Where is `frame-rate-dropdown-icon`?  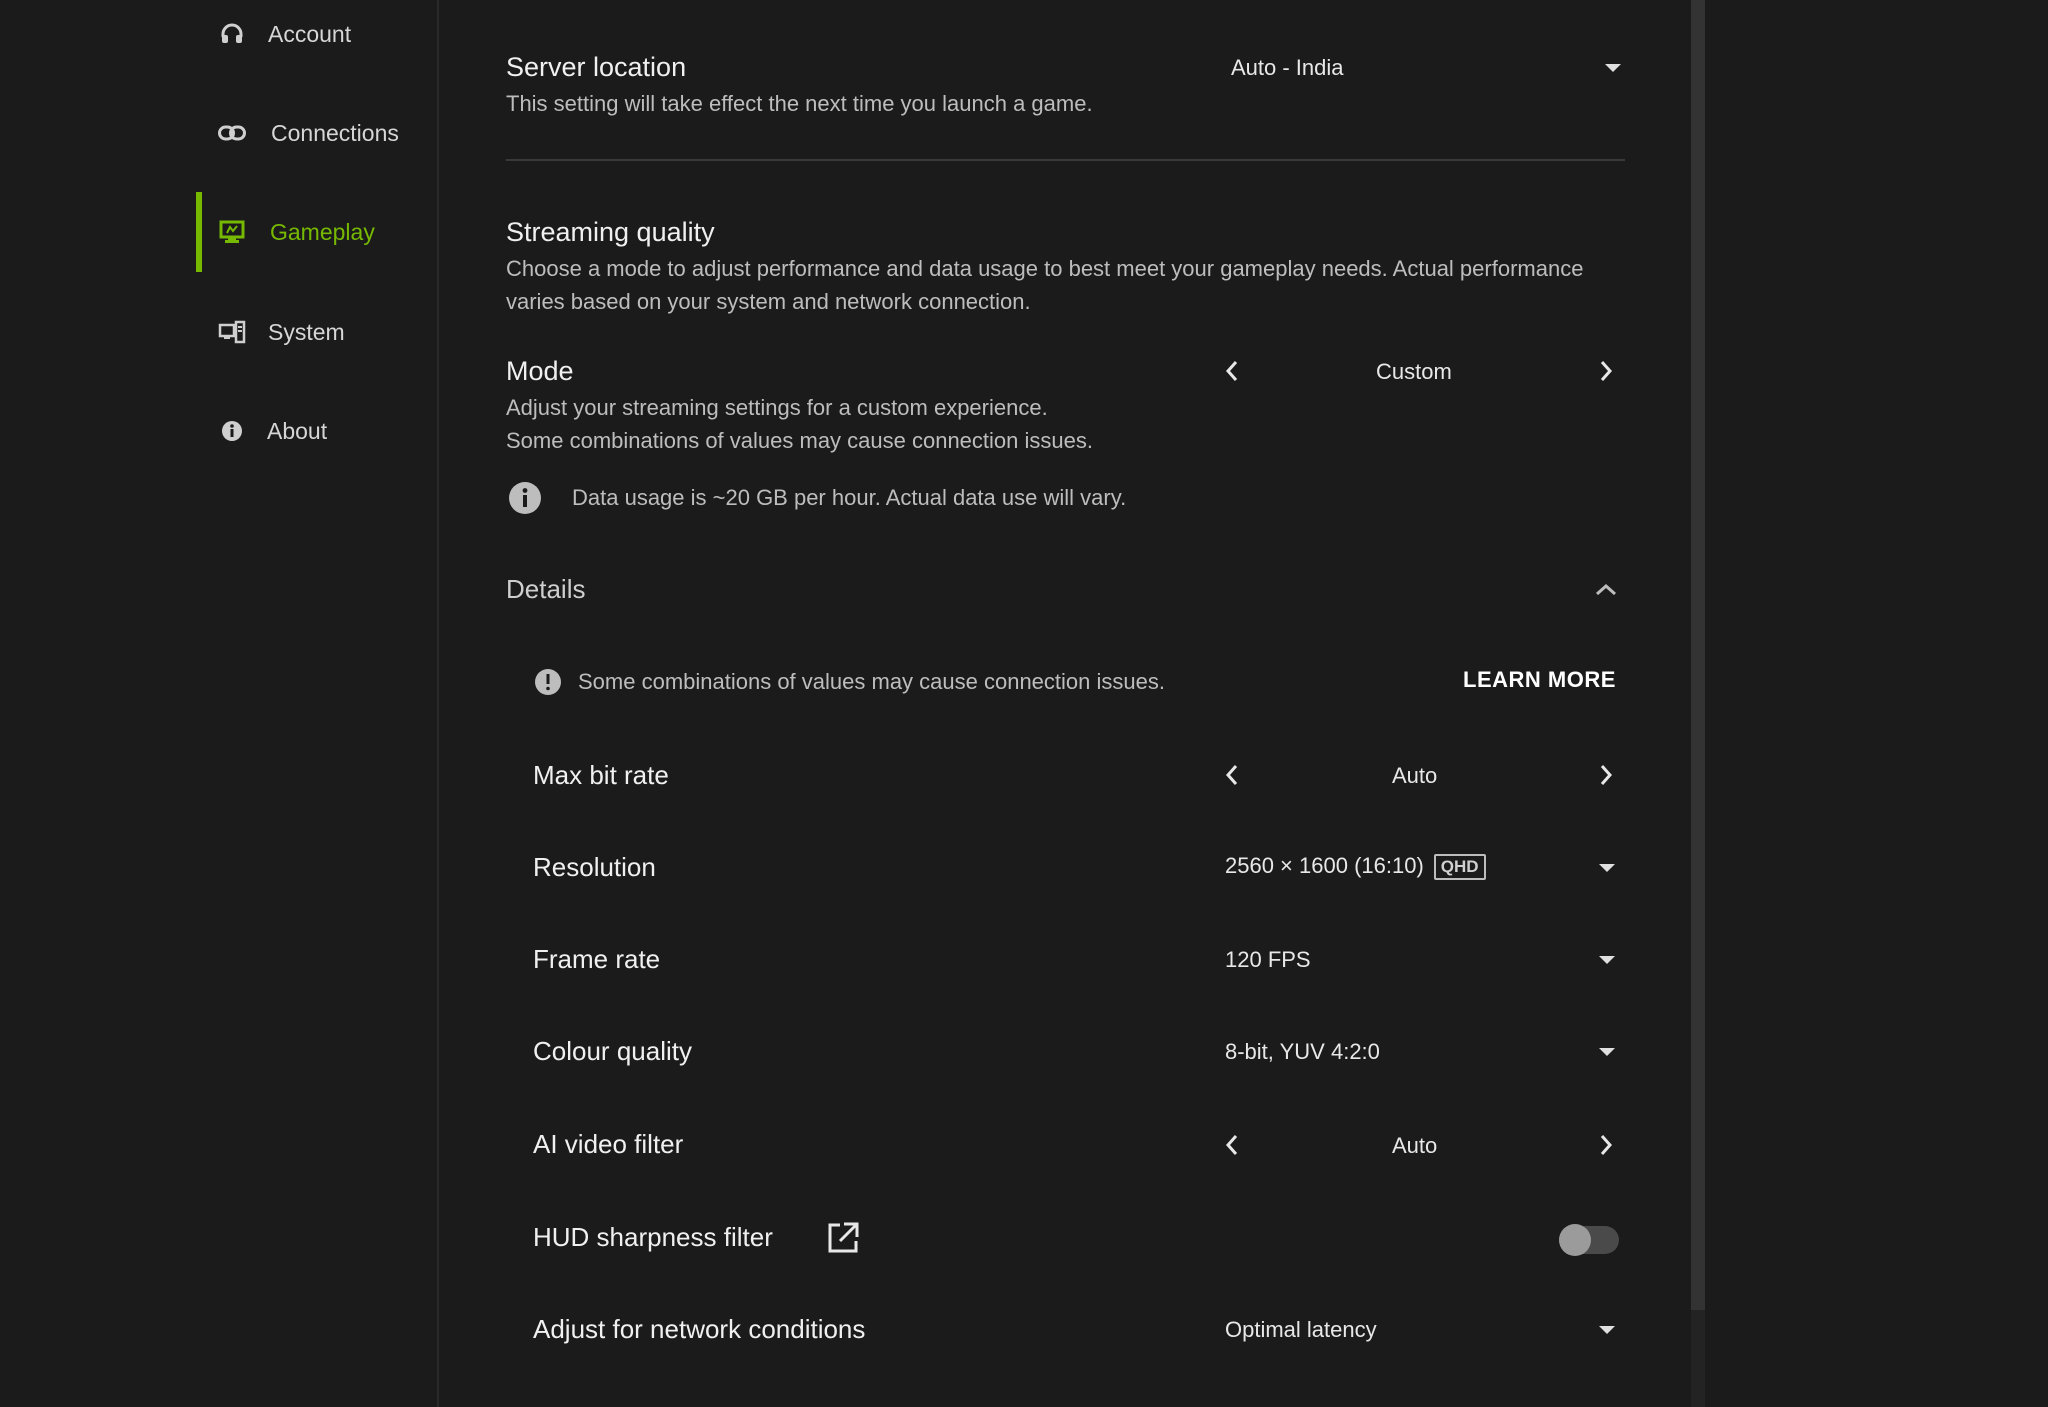
frame-rate-dropdown-icon is located at coordinates (1607, 960).